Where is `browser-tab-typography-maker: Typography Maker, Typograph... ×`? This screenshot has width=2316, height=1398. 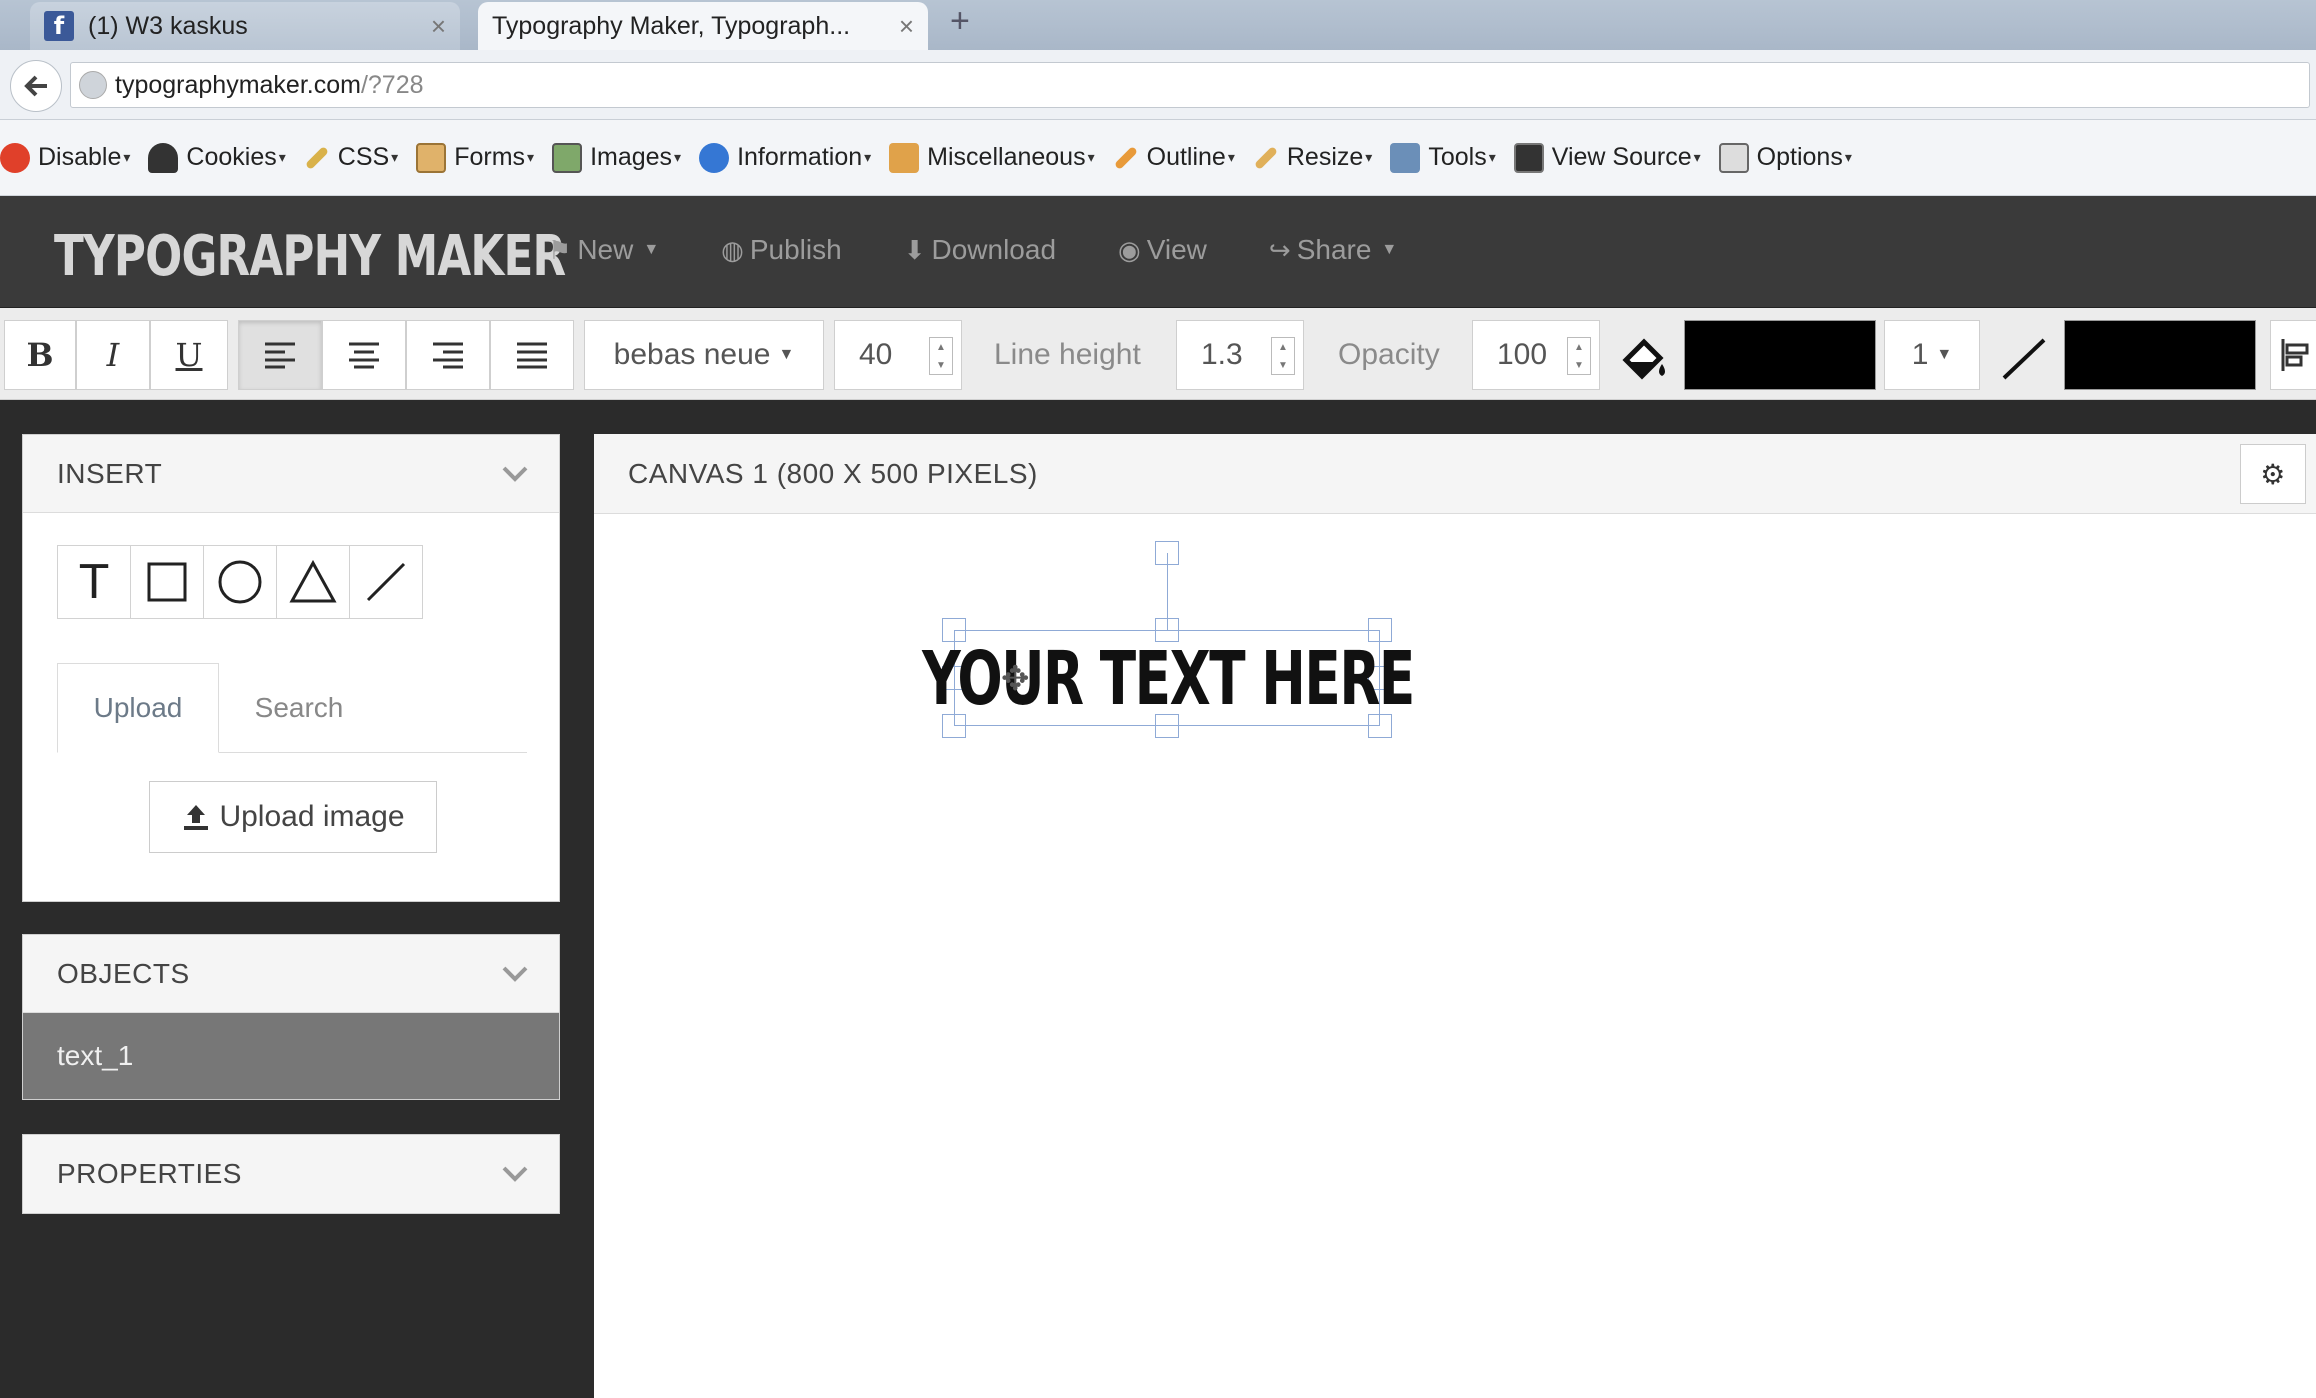
browser-tab-typography-maker: Typography Maker, Typograph... × is located at coordinates (703, 26).